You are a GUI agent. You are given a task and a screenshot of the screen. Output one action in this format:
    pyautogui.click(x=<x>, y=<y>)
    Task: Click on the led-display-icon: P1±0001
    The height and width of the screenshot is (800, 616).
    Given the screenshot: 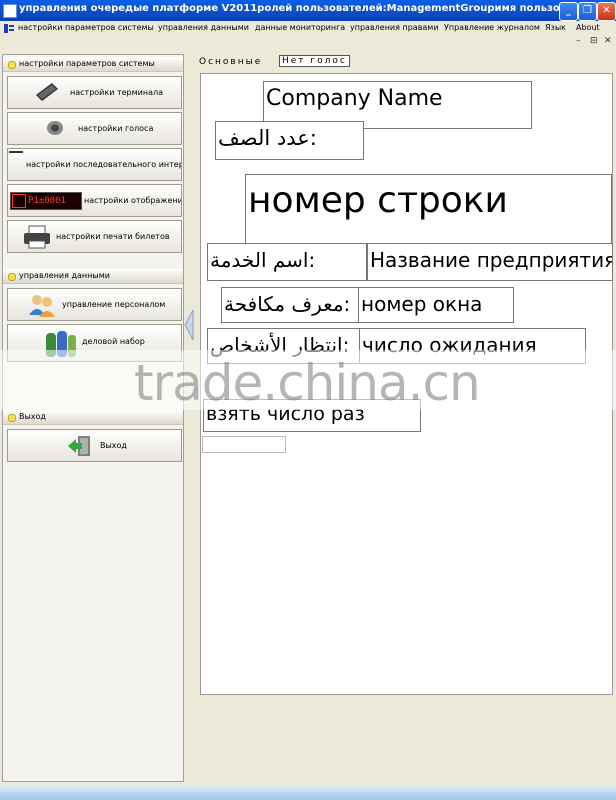 What is the action you would take?
    pyautogui.click(x=46, y=201)
    